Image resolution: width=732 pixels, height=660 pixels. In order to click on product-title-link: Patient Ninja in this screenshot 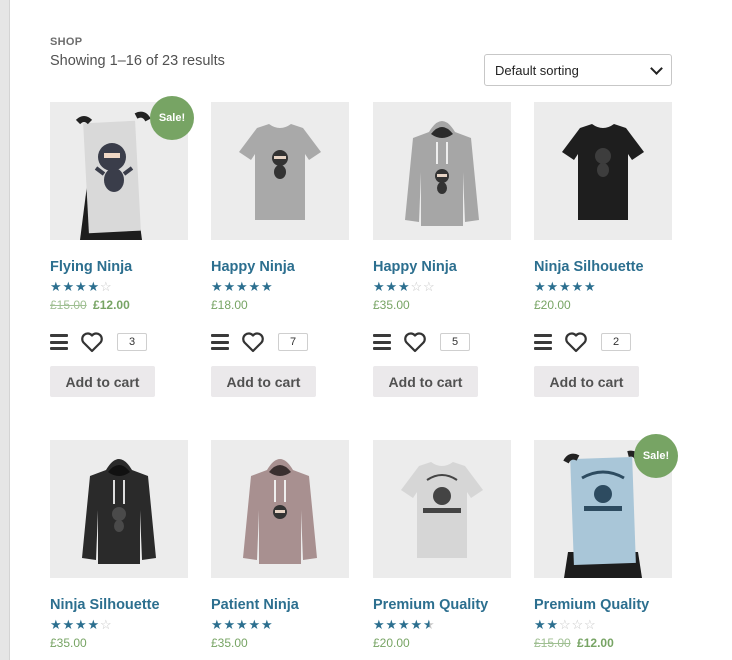, I will do `click(255, 605)`.